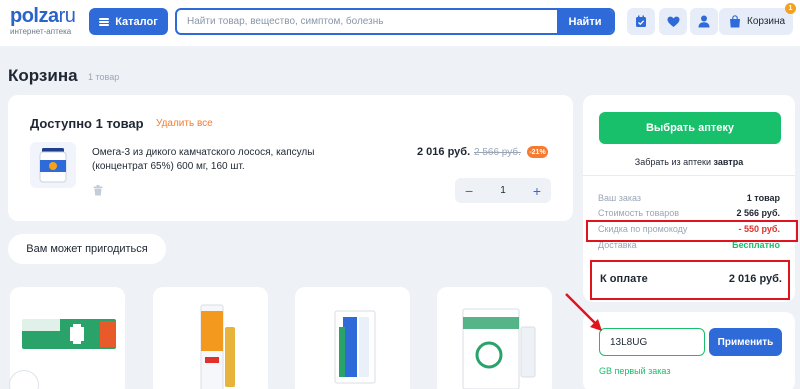  I want to click on discount-highlight-box, so click(692, 231).